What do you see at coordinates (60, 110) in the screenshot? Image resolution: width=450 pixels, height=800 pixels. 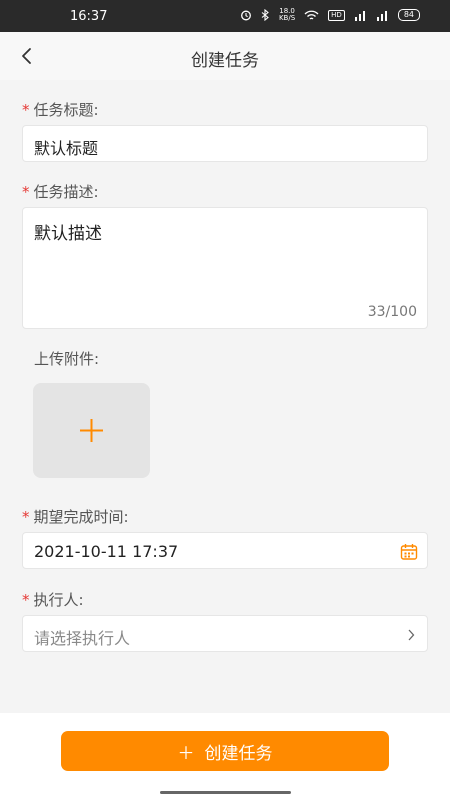 I see `task-title-label: * 任务标题:` at bounding box center [60, 110].